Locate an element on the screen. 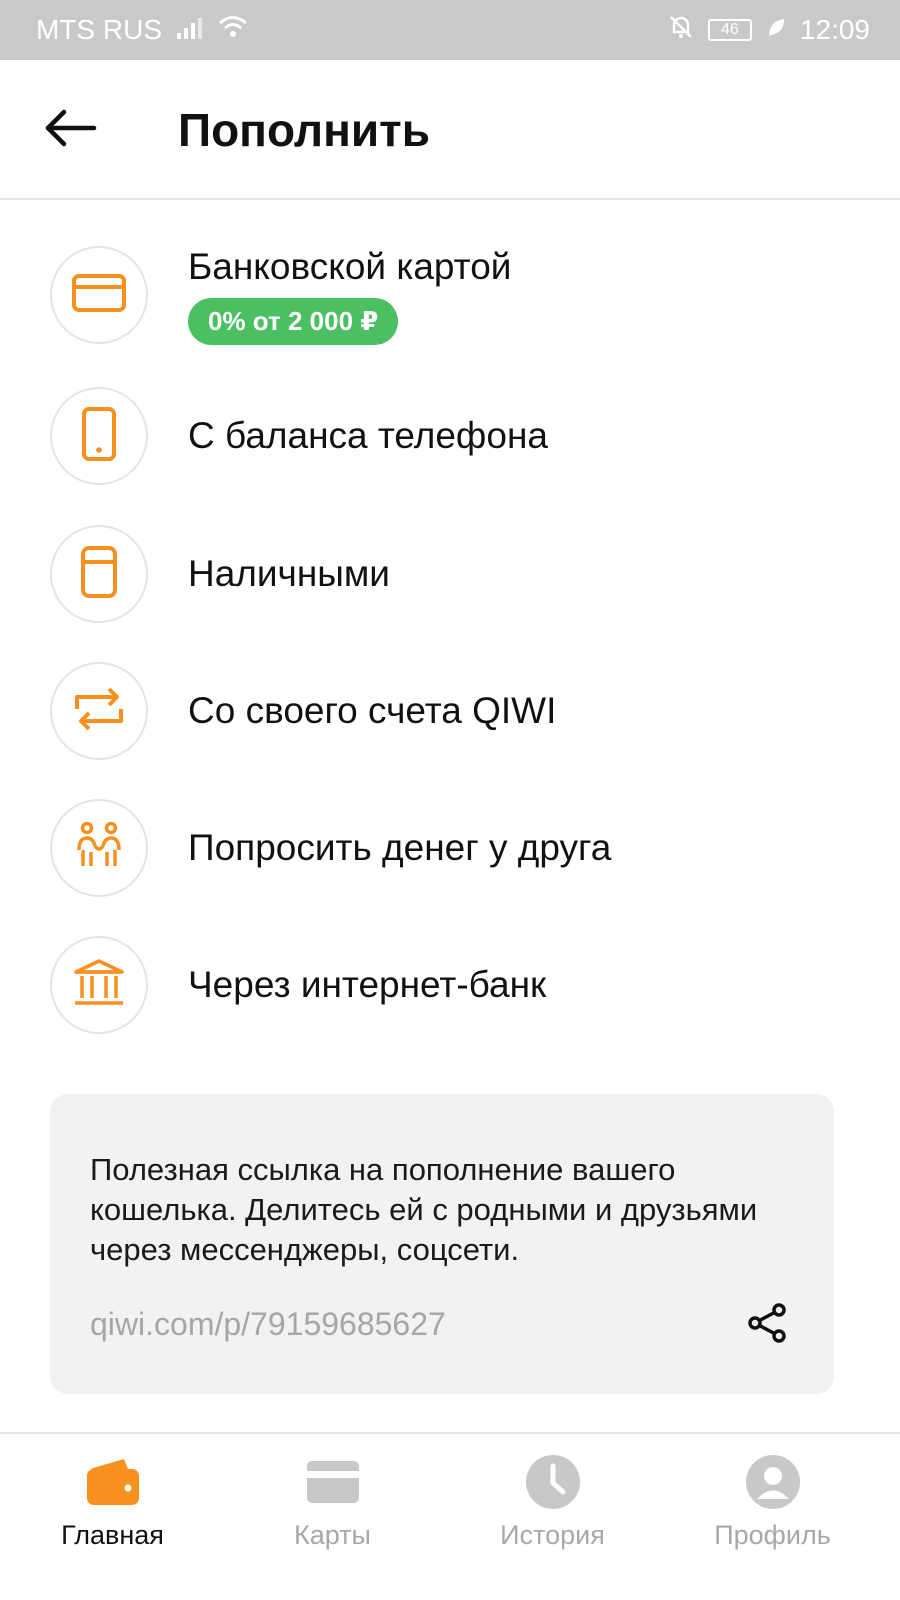  nav-label: Главная is located at coordinates (112, 1535).